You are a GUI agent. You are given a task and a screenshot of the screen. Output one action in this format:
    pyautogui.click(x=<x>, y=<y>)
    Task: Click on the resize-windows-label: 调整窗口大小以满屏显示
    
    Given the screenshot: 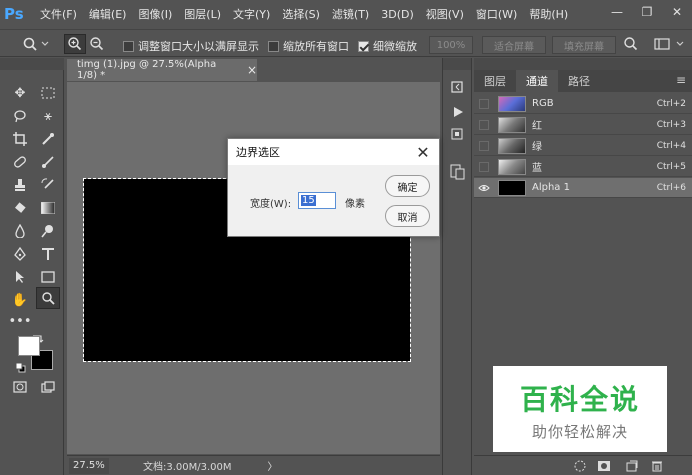 What is the action you would take?
    pyautogui.click(x=198, y=46)
    